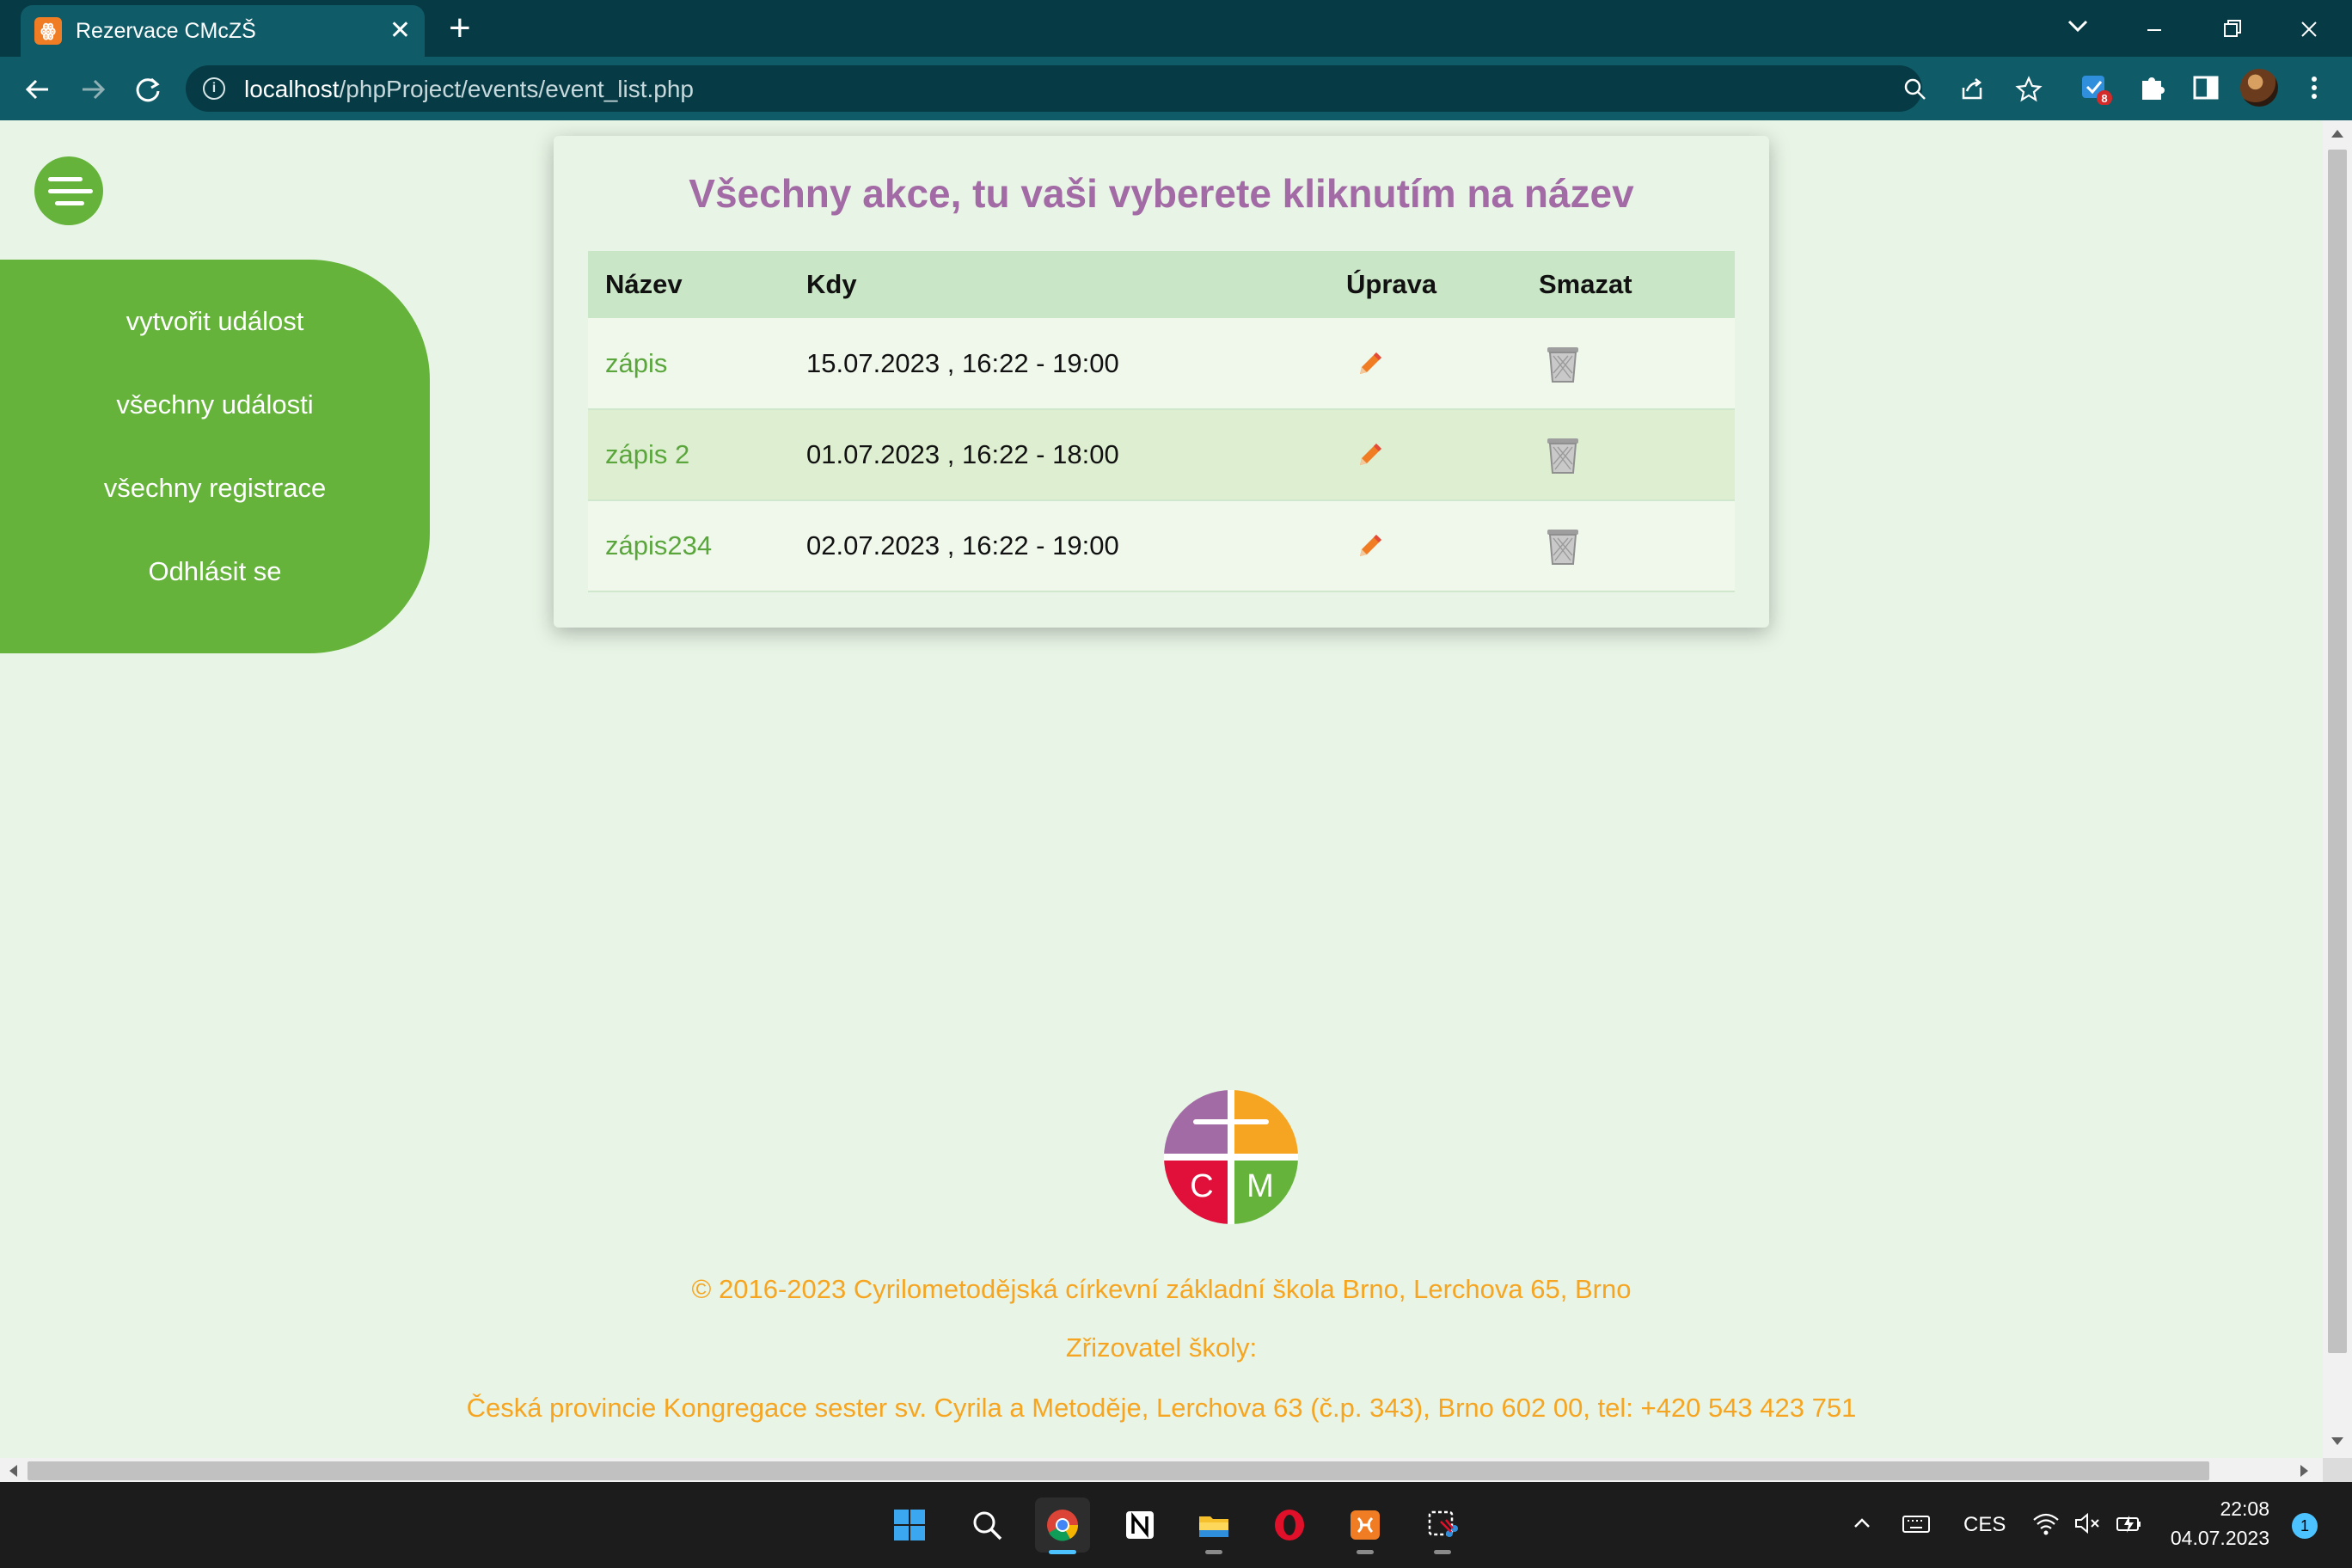 The height and width of the screenshot is (1568, 2352). I want to click on scroll-corner, so click(2337, 1470).